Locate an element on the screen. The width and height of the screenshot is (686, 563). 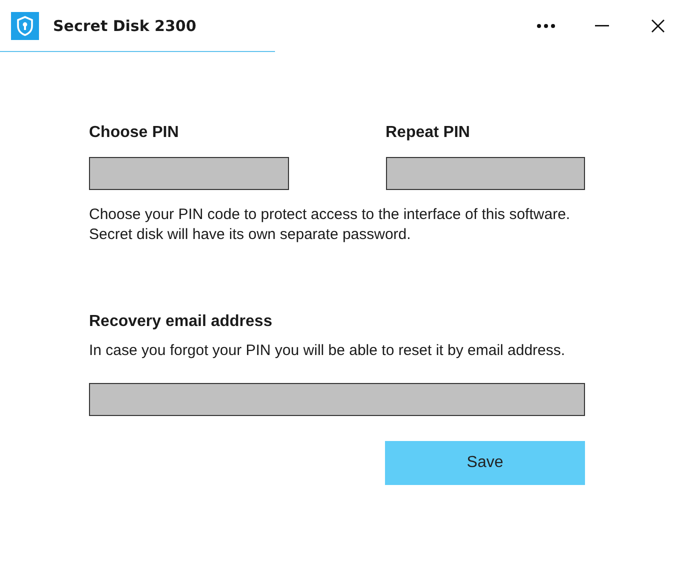
field-label: Choose PIN is located at coordinates (134, 133).